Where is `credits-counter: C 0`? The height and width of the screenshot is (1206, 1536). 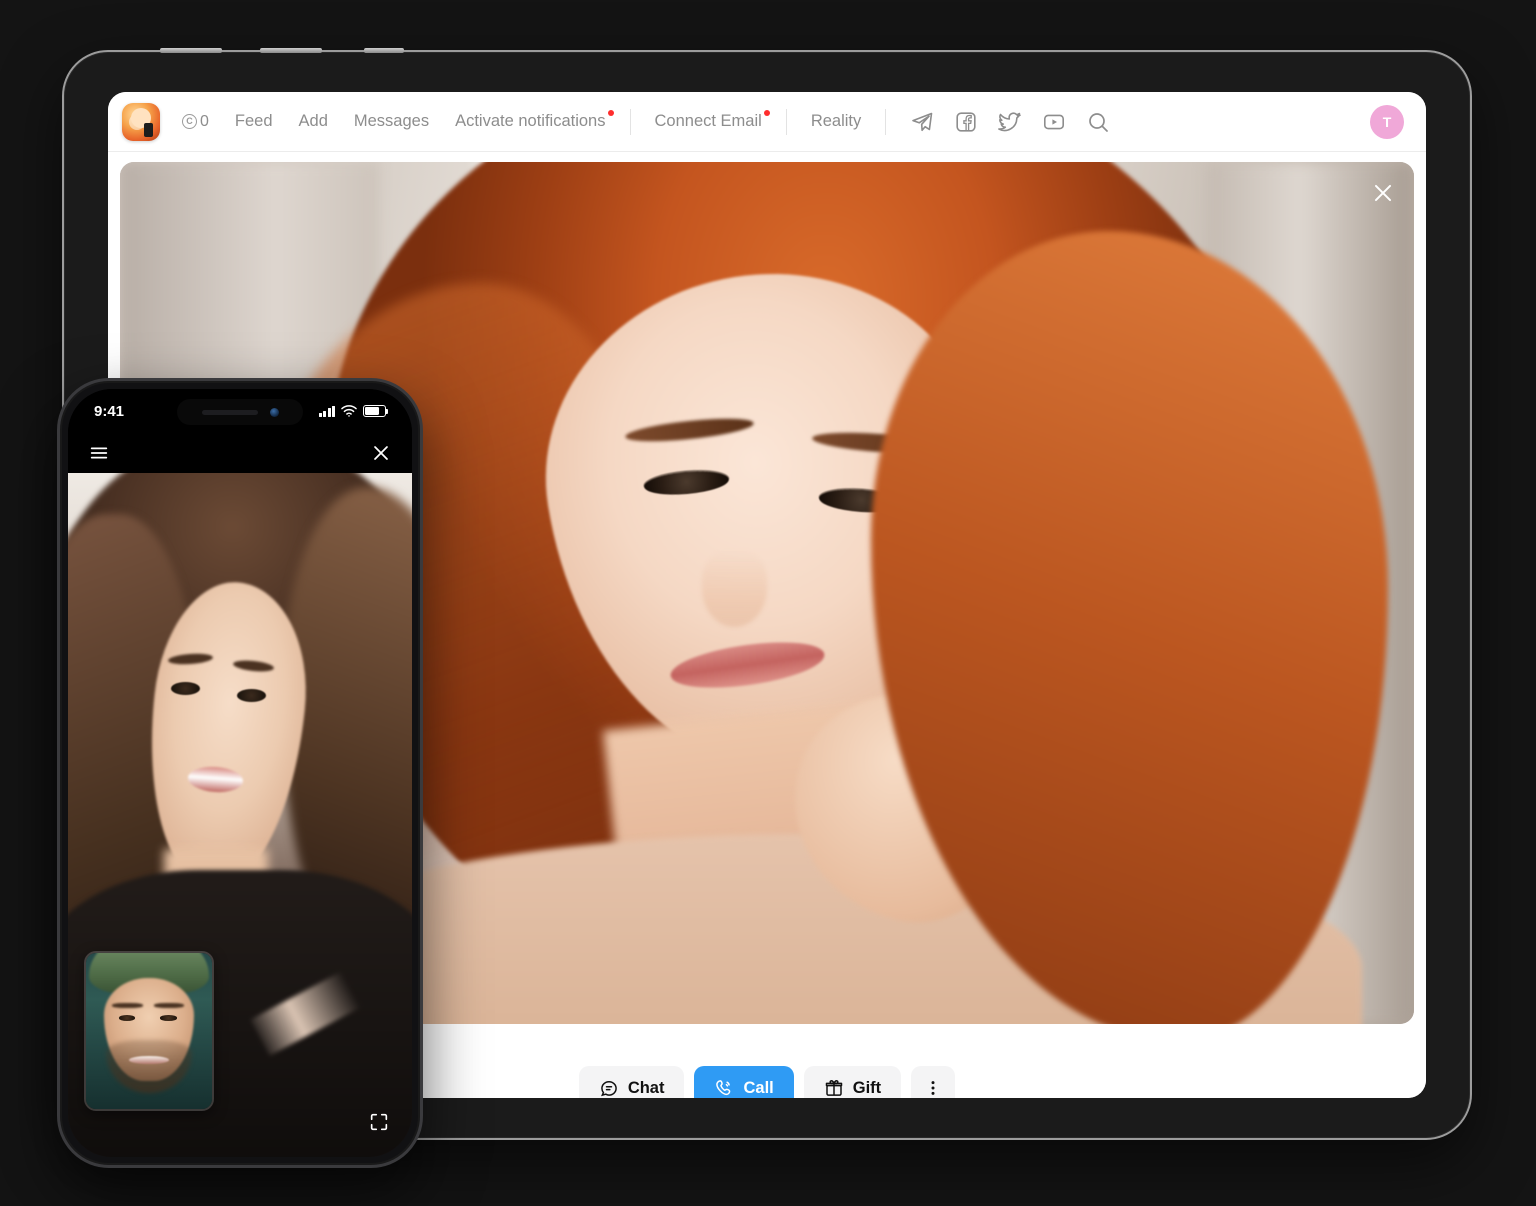 credits-counter: C 0 is located at coordinates (195, 122).